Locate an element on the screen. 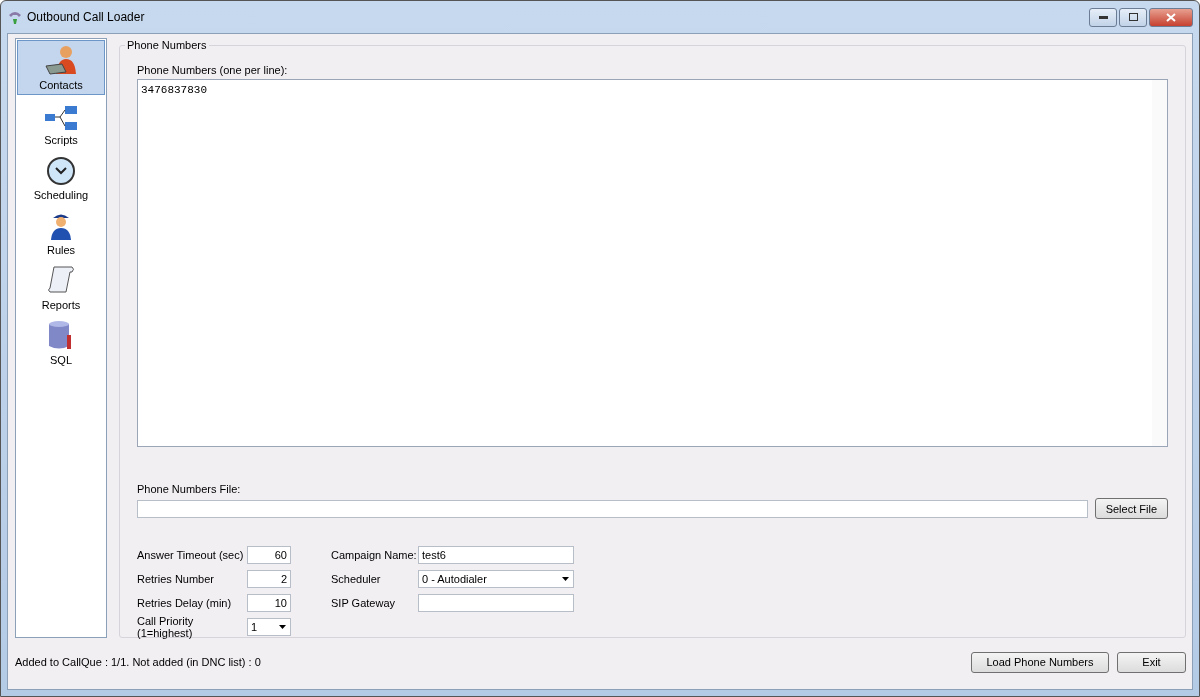 This screenshot has height=697, width=1200. select-file-button: Select File is located at coordinates (1131, 508).